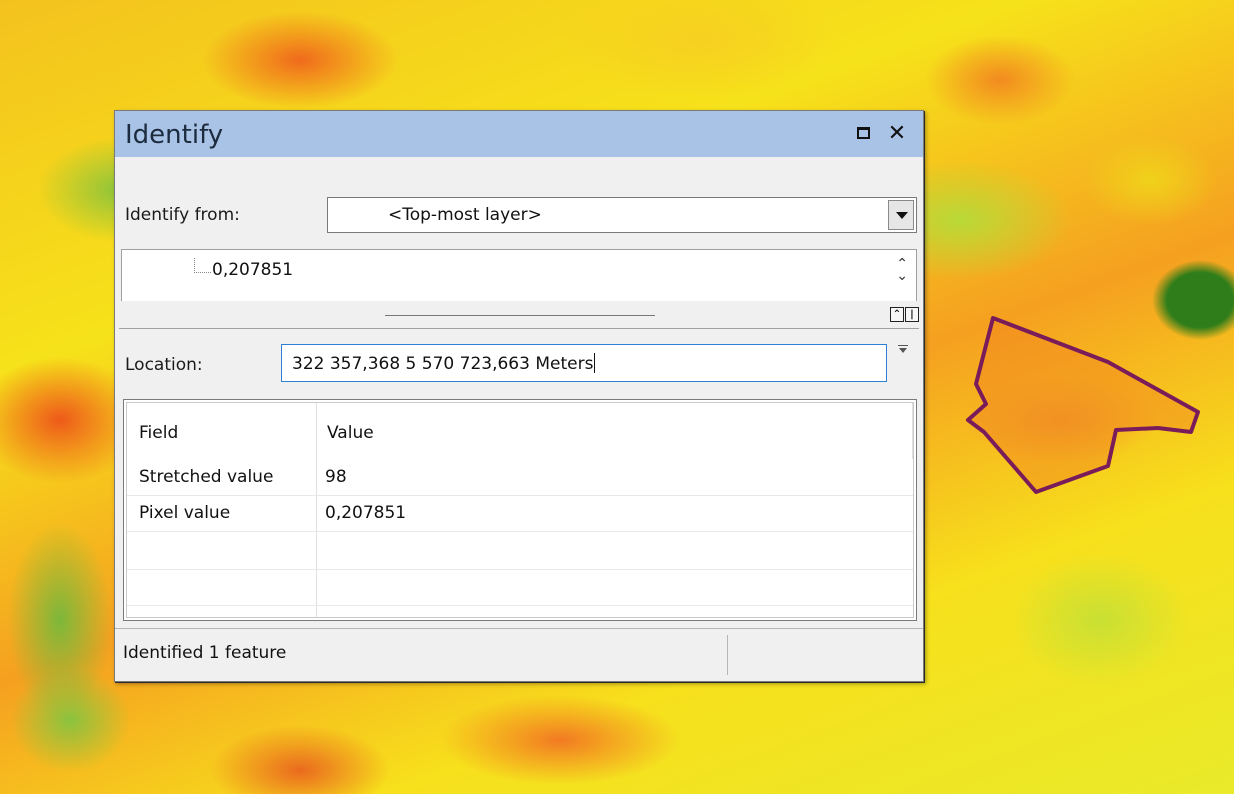 Image resolution: width=1234 pixels, height=794 pixels. I want to click on identify-from-value: <Top-most layer>, so click(465, 215).